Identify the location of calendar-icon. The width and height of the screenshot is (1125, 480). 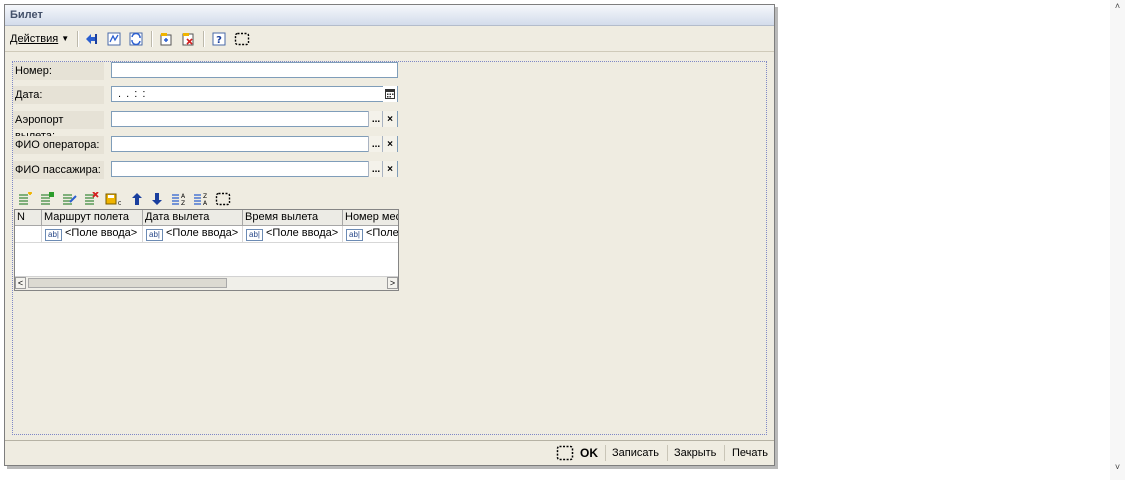
(390, 94).